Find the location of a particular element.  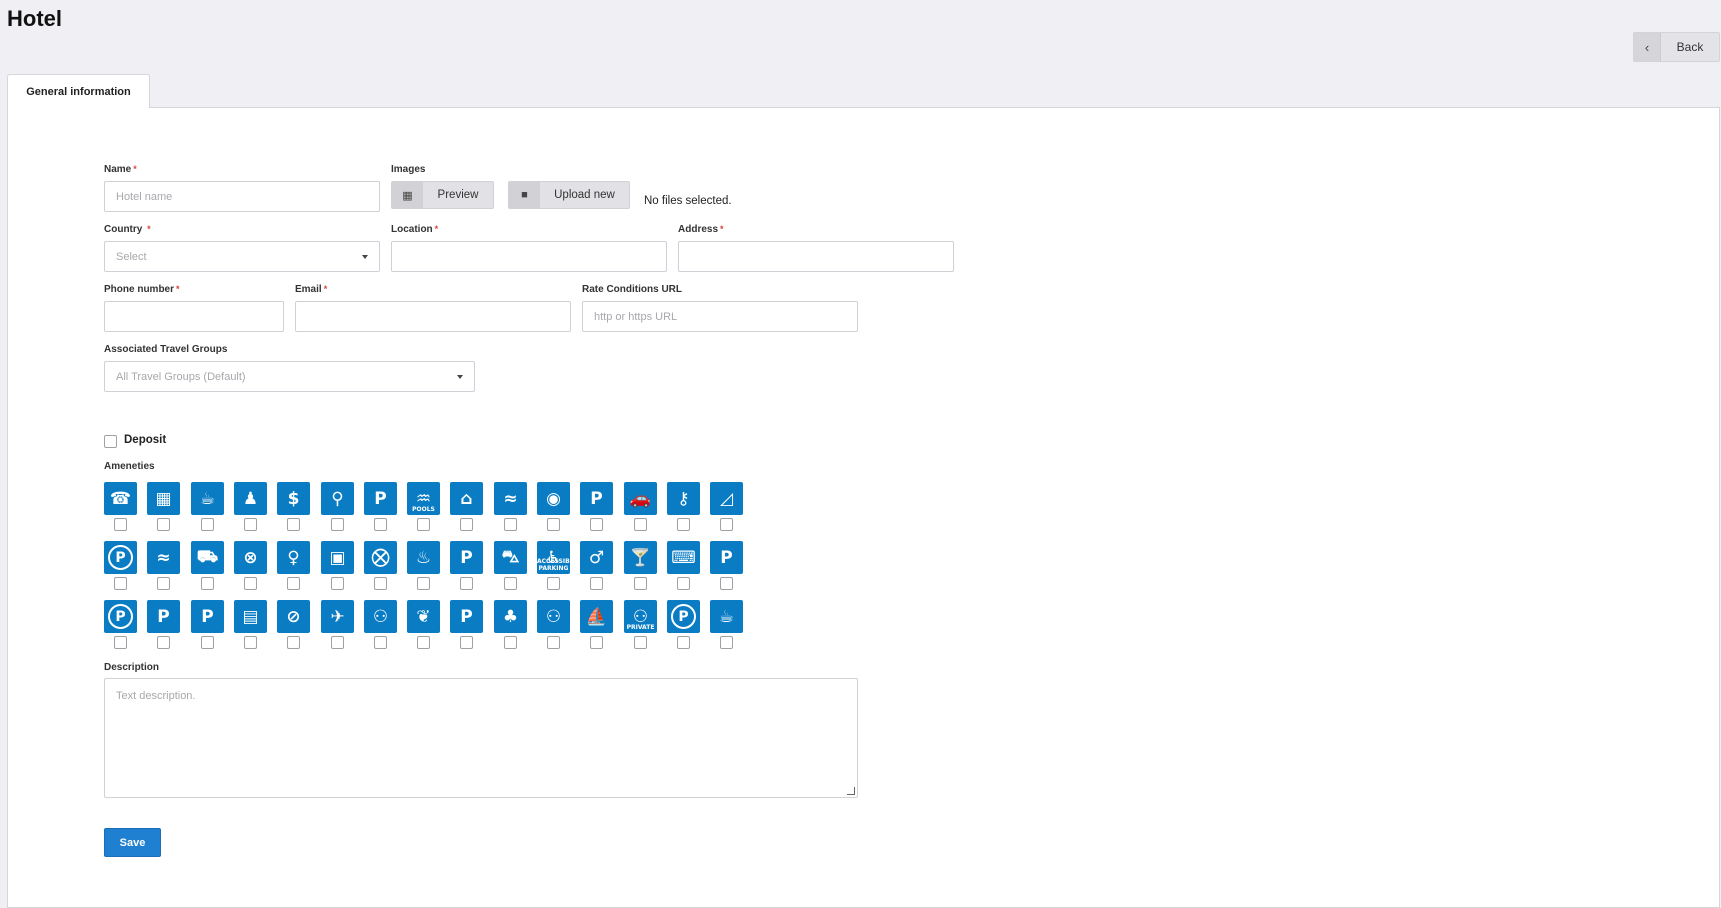

swimming-icon: ≈ is located at coordinates (510, 498).